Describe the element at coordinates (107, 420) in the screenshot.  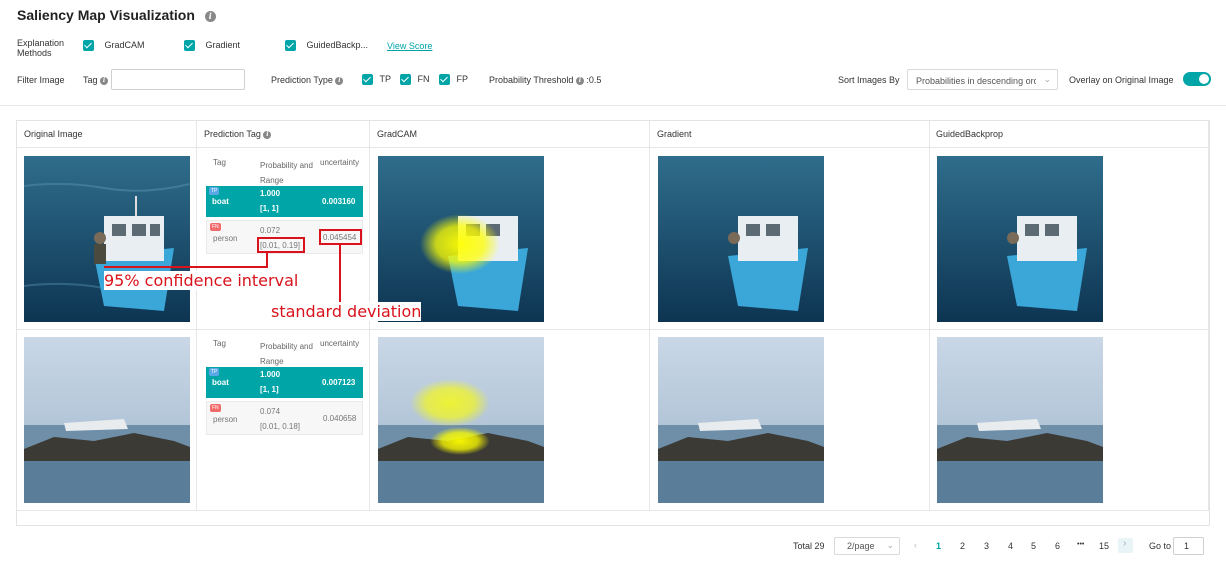
I see `original-image-ship` at that location.